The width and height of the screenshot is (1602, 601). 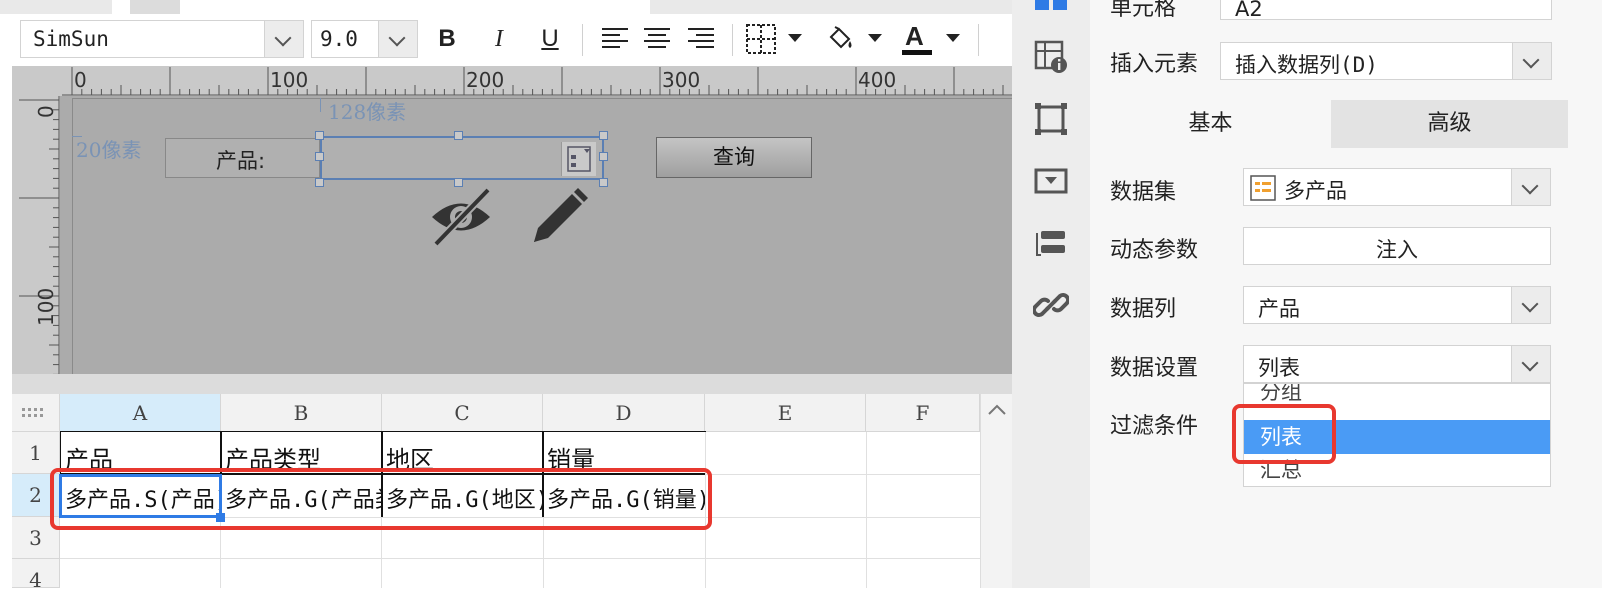 What do you see at coordinates (71, 39) in the screenshot?
I see `font-family-value: SimSun` at bounding box center [71, 39].